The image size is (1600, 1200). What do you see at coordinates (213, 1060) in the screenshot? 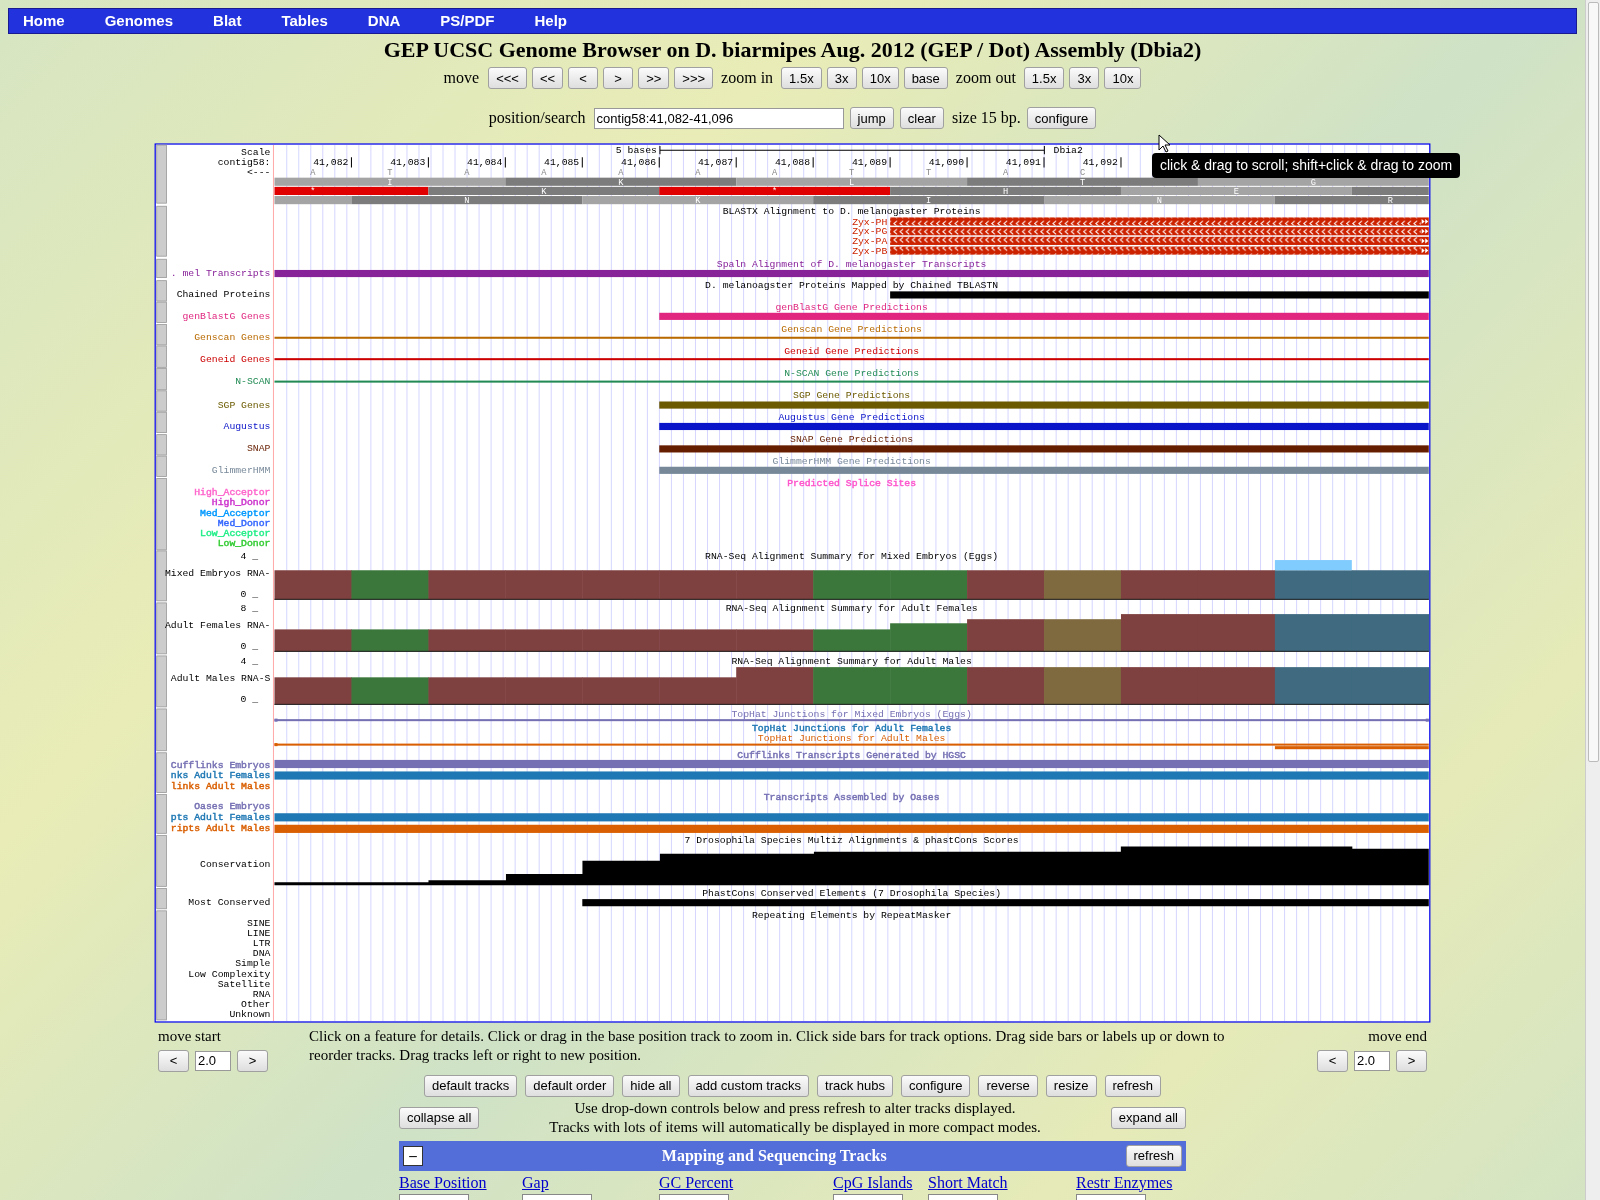
I see `move-start-field: 2.0` at bounding box center [213, 1060].